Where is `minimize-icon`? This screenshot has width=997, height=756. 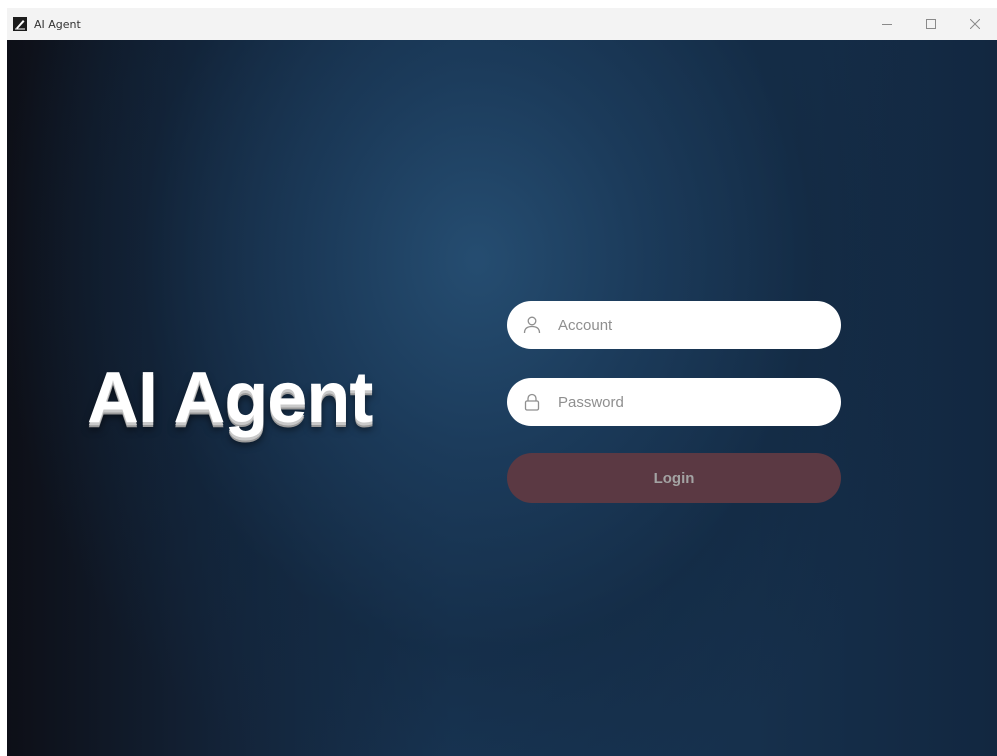
minimize-icon is located at coordinates (887, 24).